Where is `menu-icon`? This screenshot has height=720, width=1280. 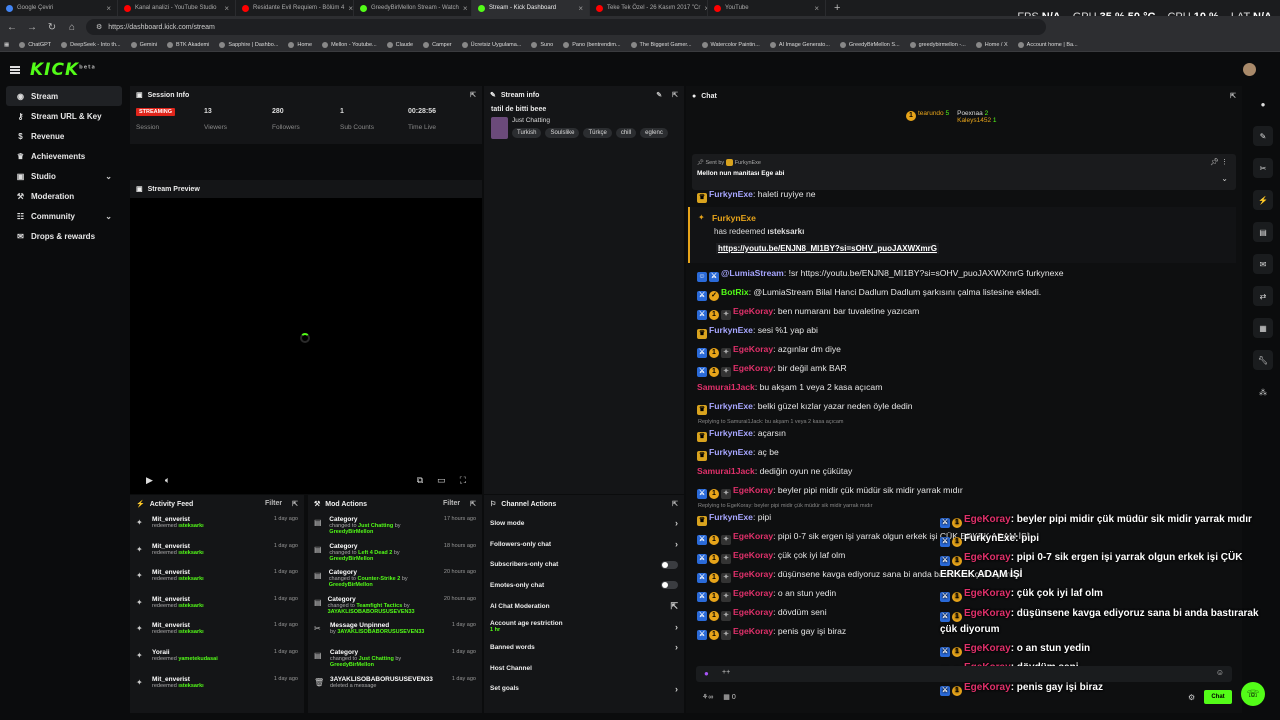 menu-icon is located at coordinates (15, 69).